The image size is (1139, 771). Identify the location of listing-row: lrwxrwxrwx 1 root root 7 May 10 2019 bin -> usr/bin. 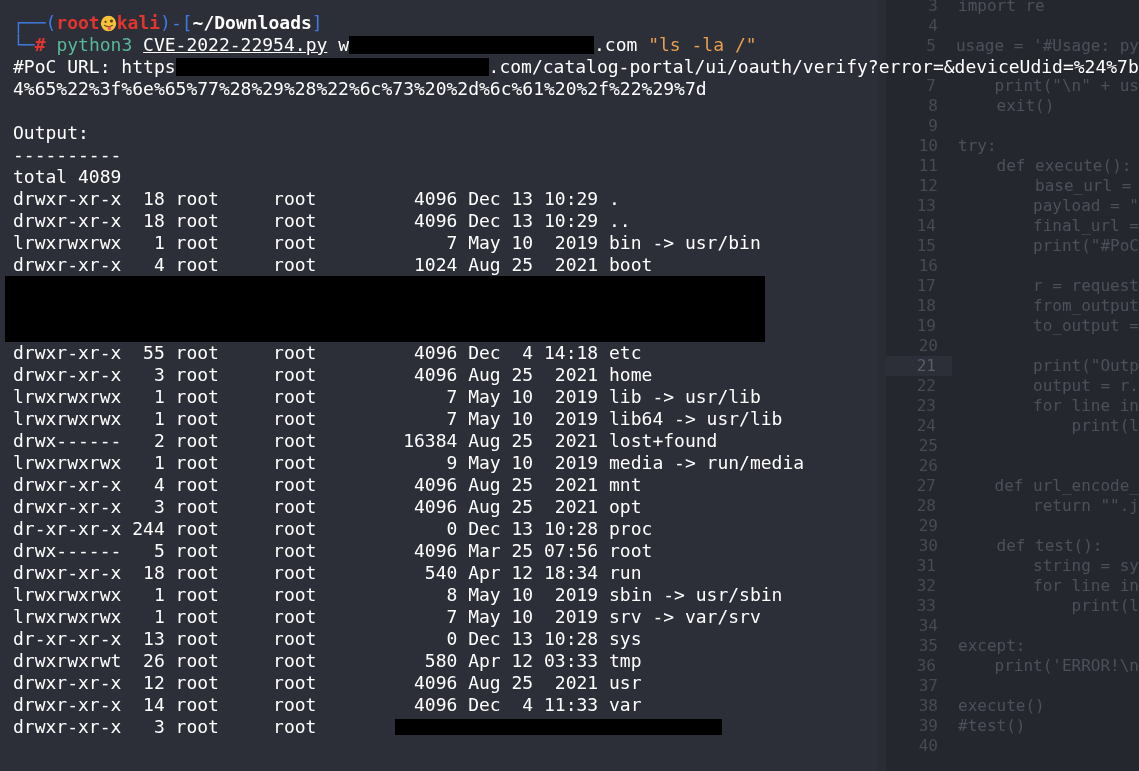
(387, 243).